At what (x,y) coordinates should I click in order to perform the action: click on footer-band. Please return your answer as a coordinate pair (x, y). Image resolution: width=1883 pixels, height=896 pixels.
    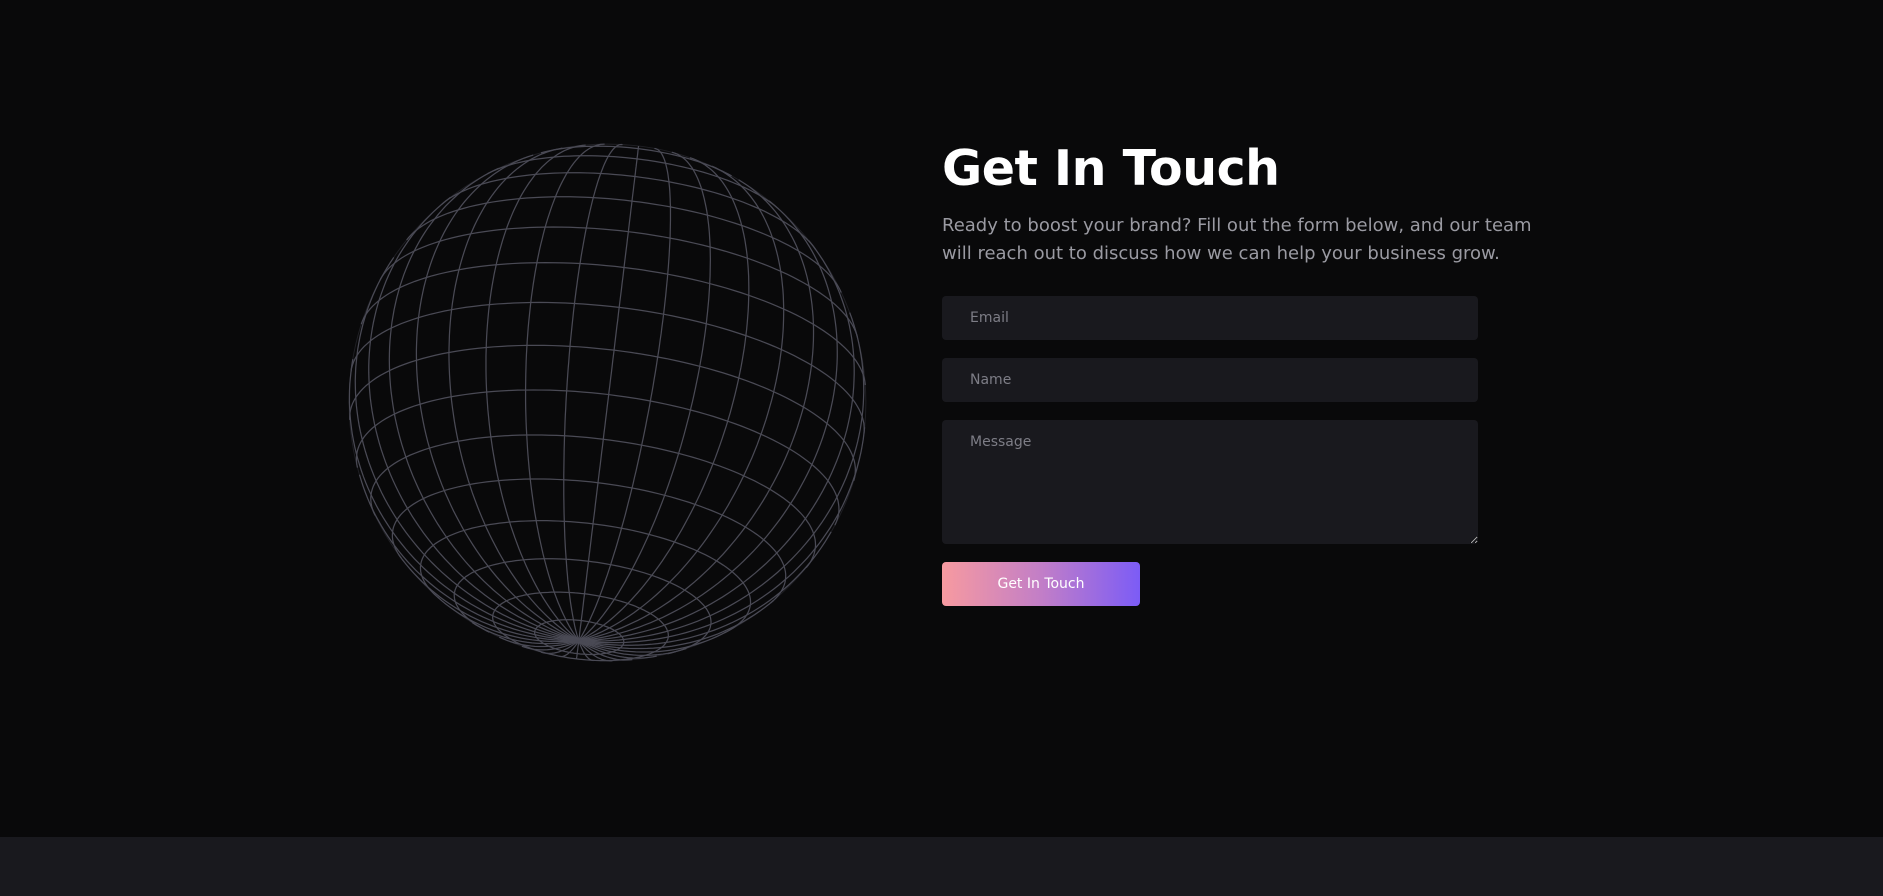
    Looking at the image, I should click on (941, 866).